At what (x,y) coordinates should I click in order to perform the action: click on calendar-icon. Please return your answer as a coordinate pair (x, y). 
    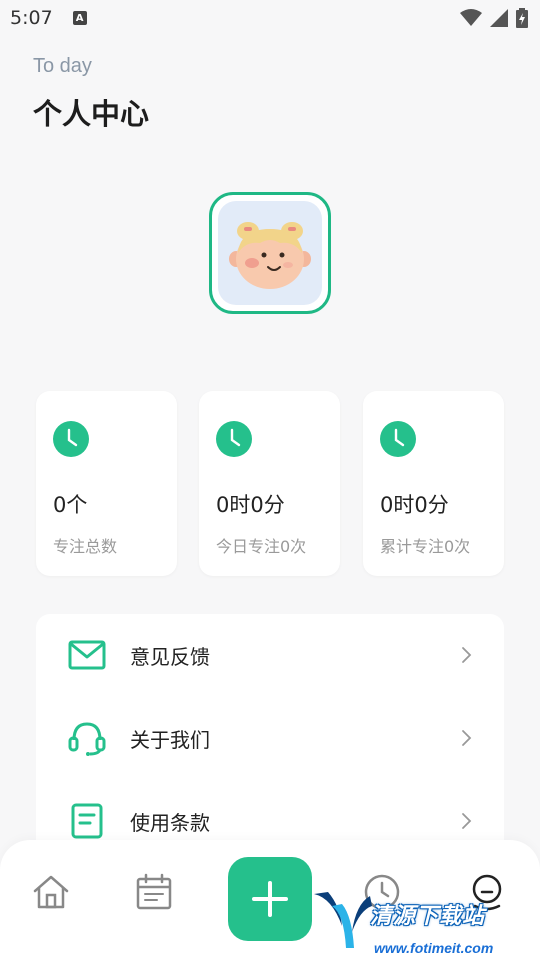
    Looking at the image, I should click on (154, 891).